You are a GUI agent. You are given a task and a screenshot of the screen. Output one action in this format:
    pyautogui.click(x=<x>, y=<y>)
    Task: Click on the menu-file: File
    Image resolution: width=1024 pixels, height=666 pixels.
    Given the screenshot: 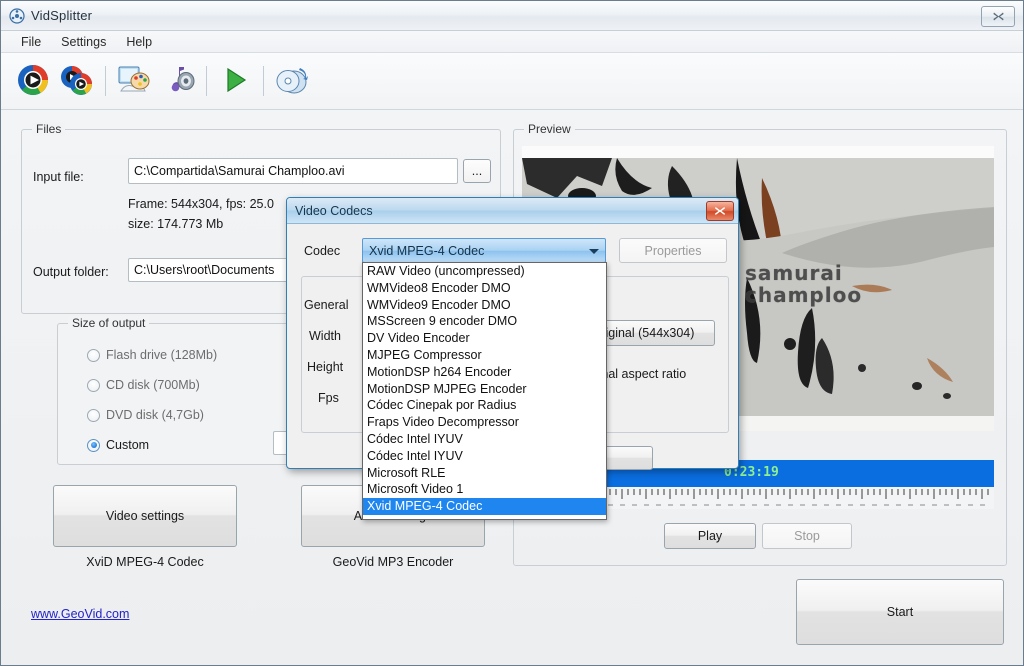 What is the action you would take?
    pyautogui.click(x=31, y=42)
    